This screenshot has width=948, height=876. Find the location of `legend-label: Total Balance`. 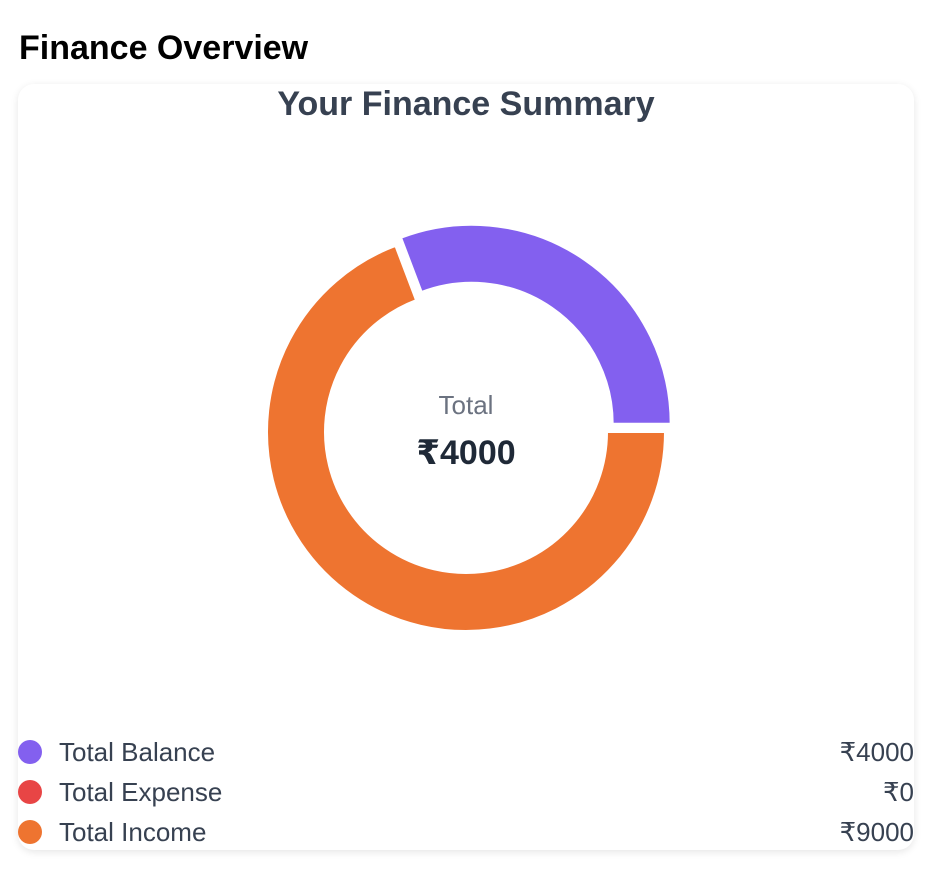

legend-label: Total Balance is located at coordinates (137, 751).